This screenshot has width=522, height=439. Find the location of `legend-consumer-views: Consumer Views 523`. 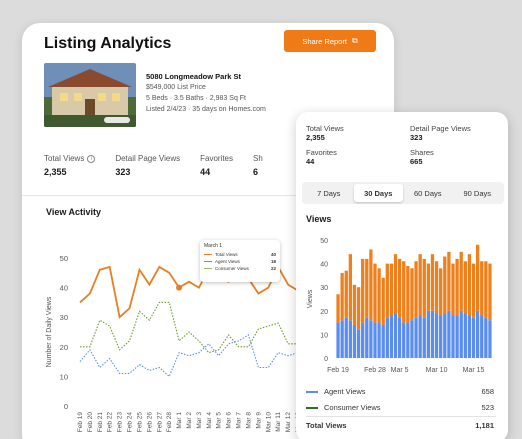

legend-consumer-views: Consumer Views 523 is located at coordinates (400, 407).